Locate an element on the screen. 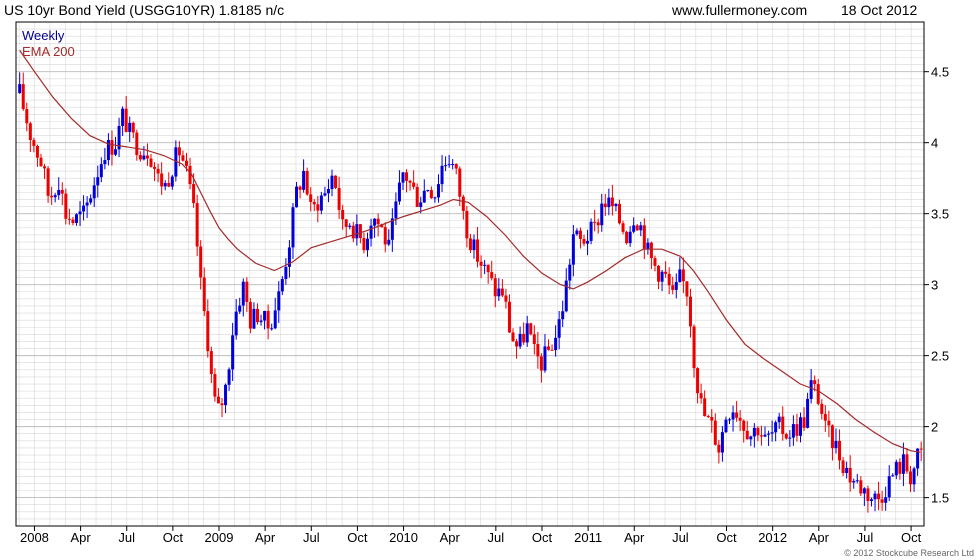  y-tick-label: 2.5 is located at coordinates (940, 356).